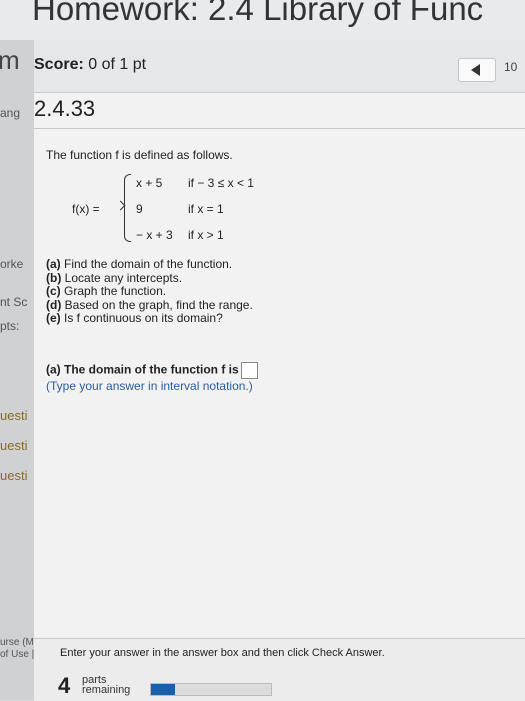  Describe the element at coordinates (117, 64) in the screenshot. I see `score-value: 0 of 1 pt` at that location.